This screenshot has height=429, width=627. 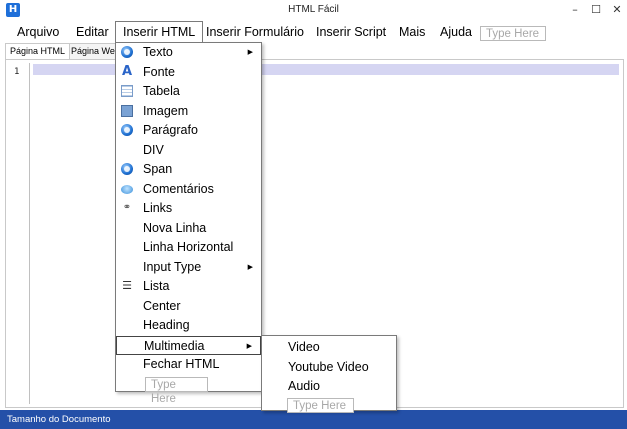 What do you see at coordinates (153, 149) in the screenshot?
I see `menu-item-label: DIV` at bounding box center [153, 149].